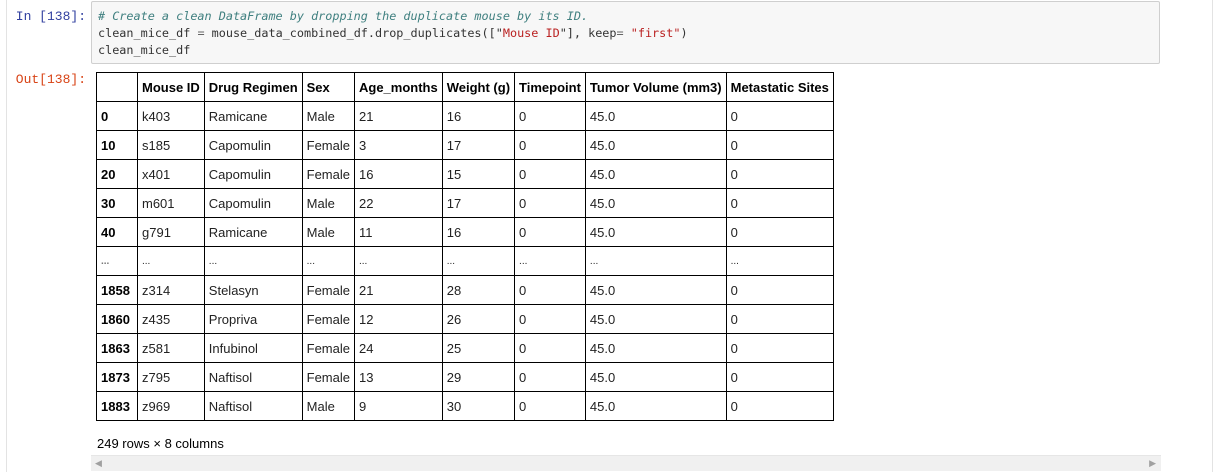 This screenshot has height=472, width=1219. What do you see at coordinates (626, 463) in the screenshot?
I see `horizontal-scrollbar: ◀ ▶` at bounding box center [626, 463].